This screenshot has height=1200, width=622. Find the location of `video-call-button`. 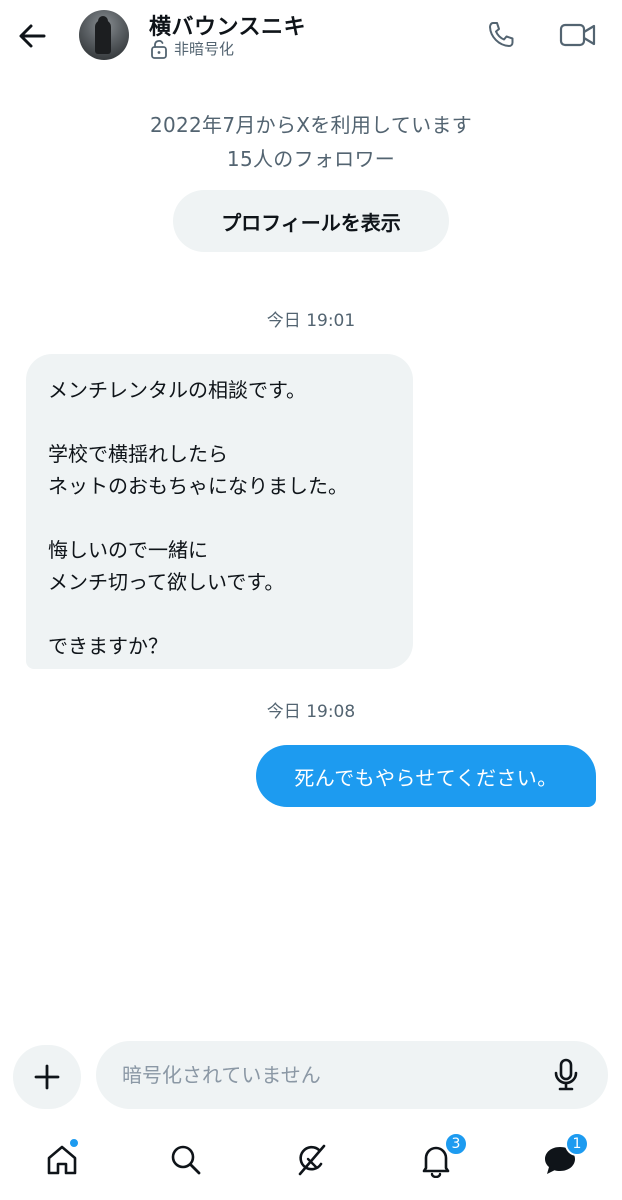

video-call-button is located at coordinates (578, 35).